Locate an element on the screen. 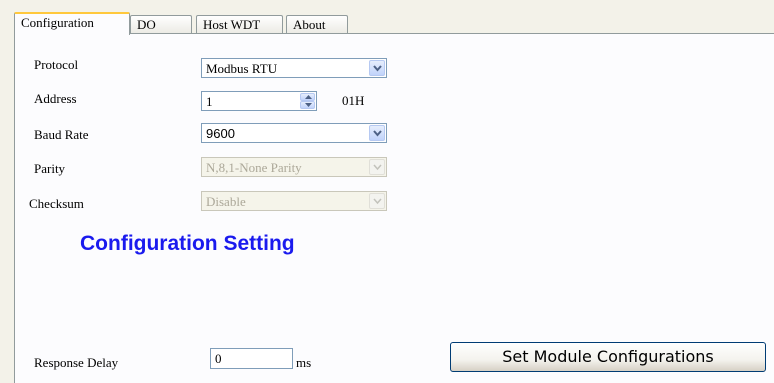 This screenshot has width=774, height=383. address-spinner: 1 is located at coordinates (259, 101).